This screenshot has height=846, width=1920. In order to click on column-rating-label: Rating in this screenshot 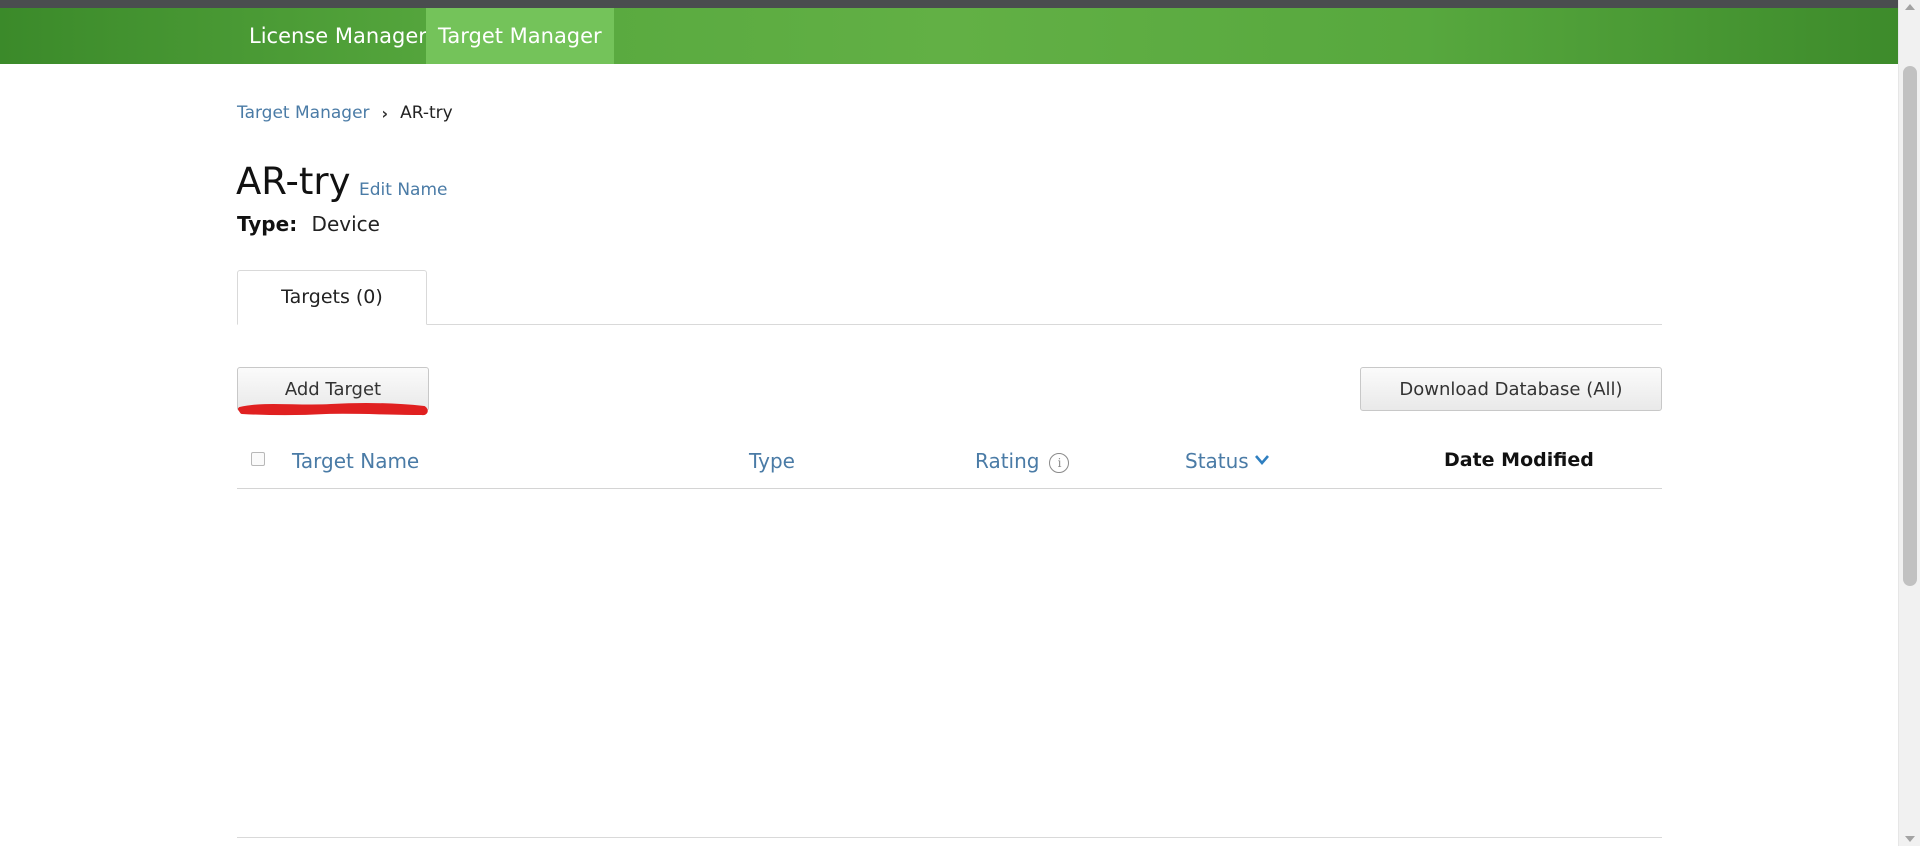, I will do `click(1007, 461)`.